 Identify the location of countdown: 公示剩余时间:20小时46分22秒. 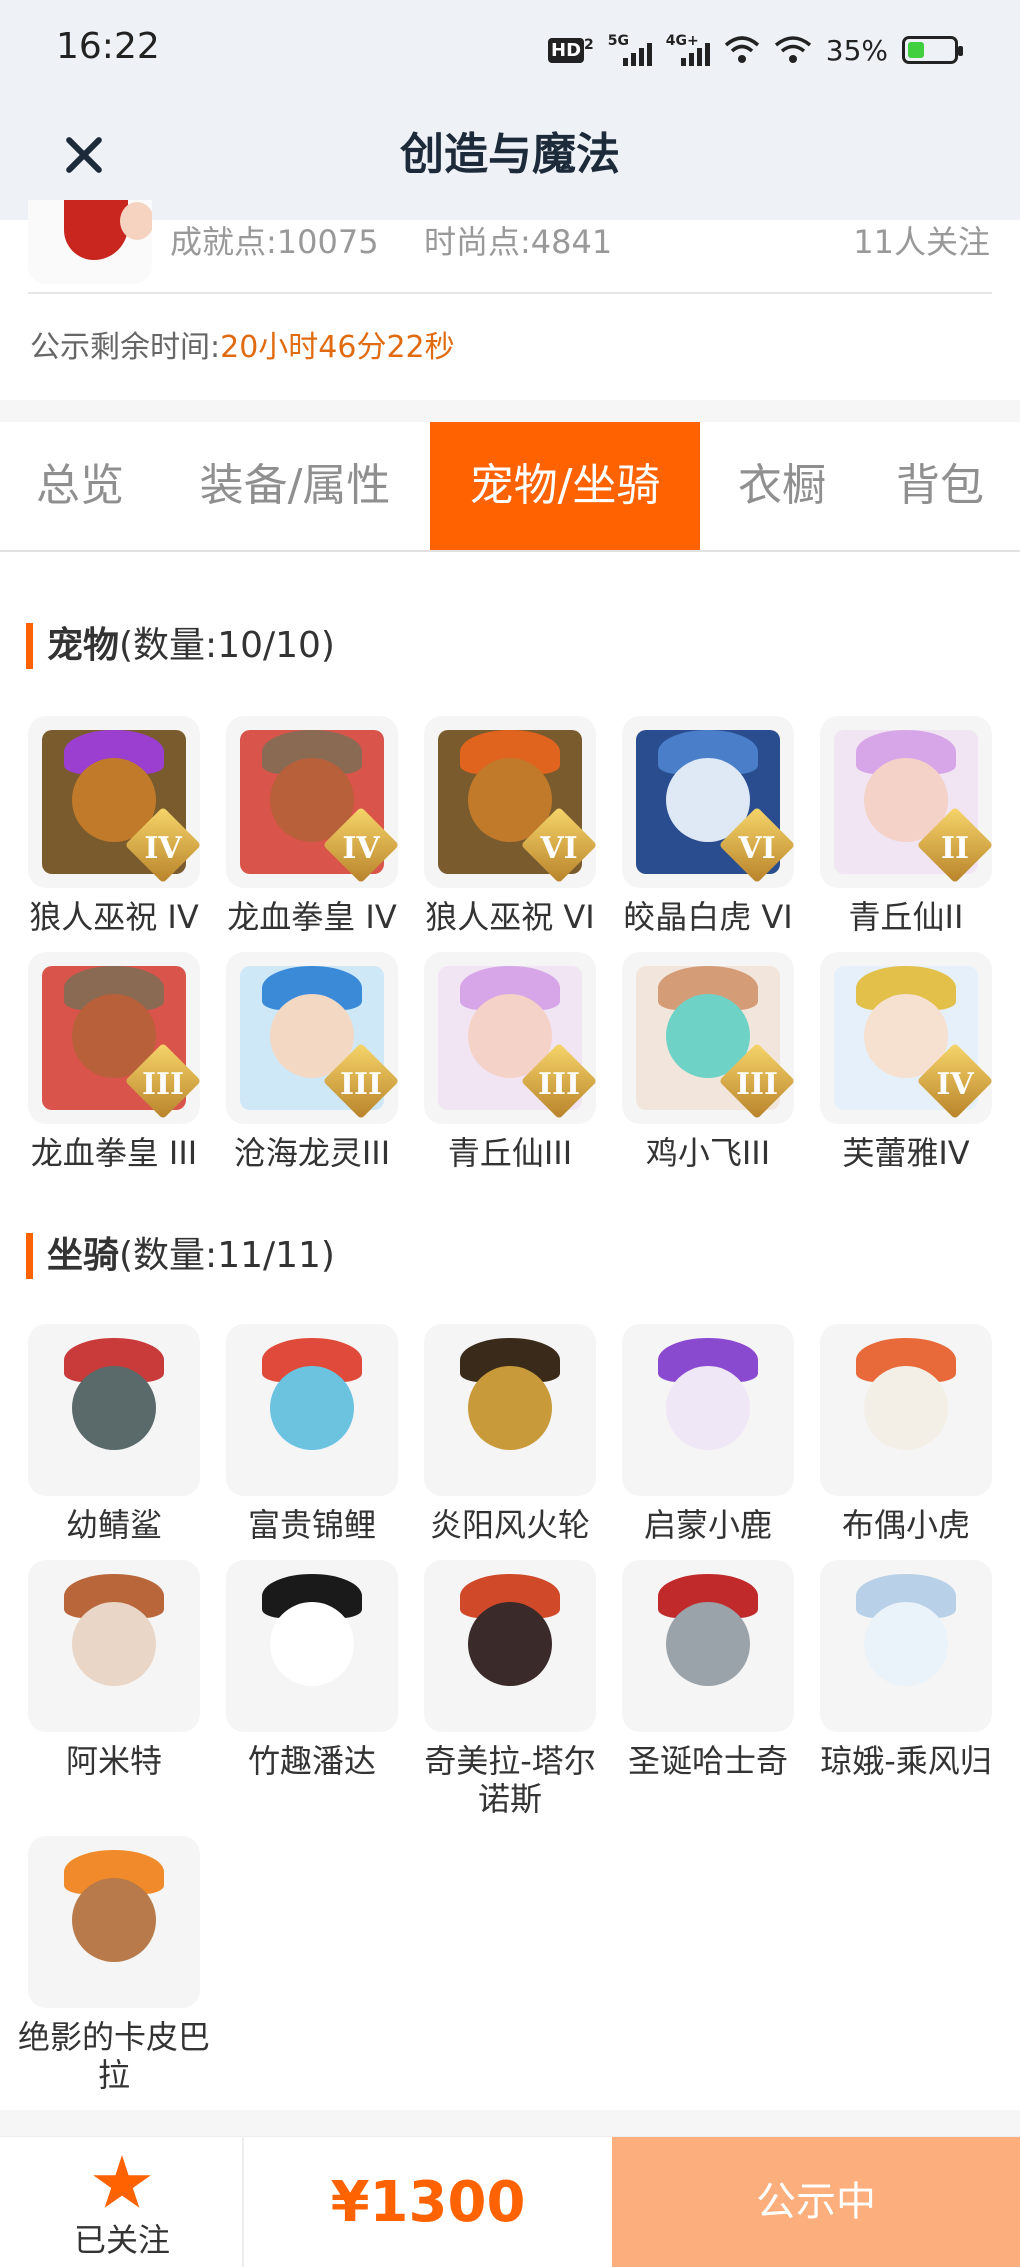
(242, 348).